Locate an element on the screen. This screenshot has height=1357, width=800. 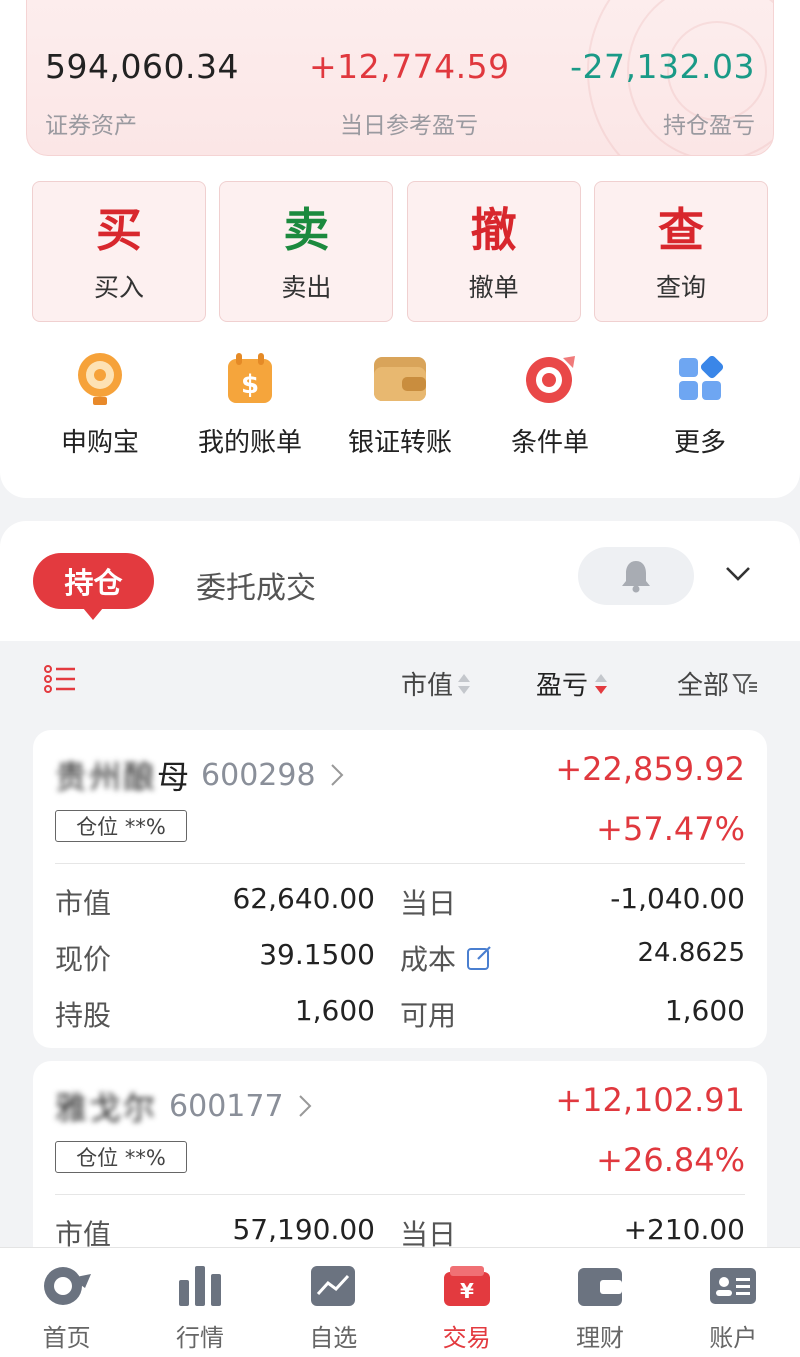
query-label: 查询 is located at coordinates (680, 287).